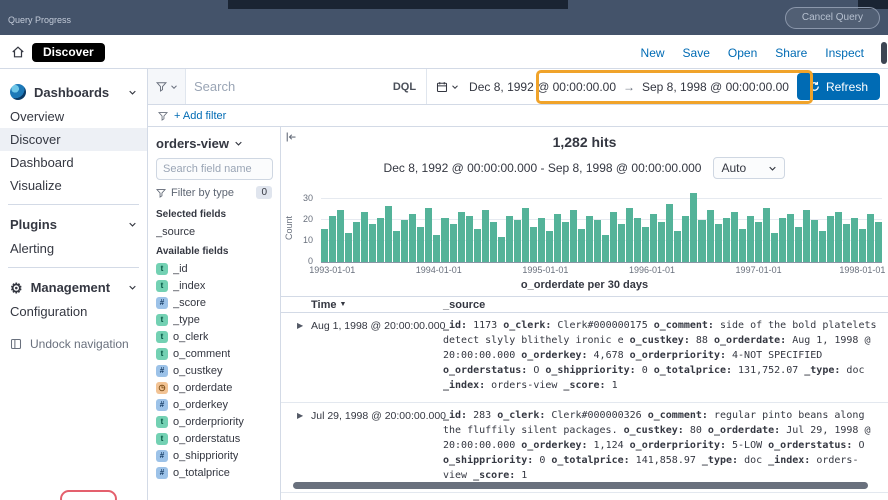 This screenshot has width=888, height=500. Describe the element at coordinates (214, 455) in the screenshot. I see `field-item-o_shippriority: # o_shippriority` at that location.